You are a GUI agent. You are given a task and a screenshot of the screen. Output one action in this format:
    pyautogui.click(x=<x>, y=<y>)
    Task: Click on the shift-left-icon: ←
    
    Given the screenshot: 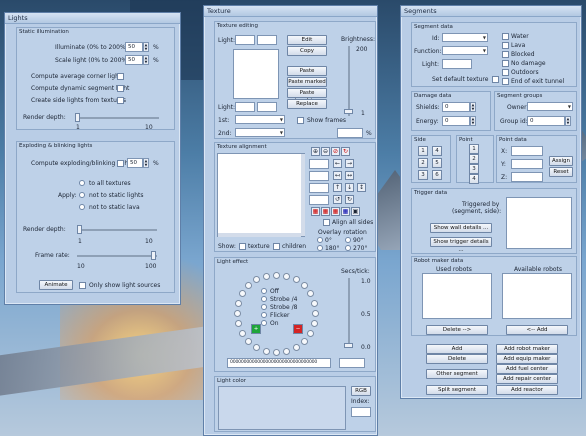 What is the action you would take?
    pyautogui.click(x=337, y=163)
    